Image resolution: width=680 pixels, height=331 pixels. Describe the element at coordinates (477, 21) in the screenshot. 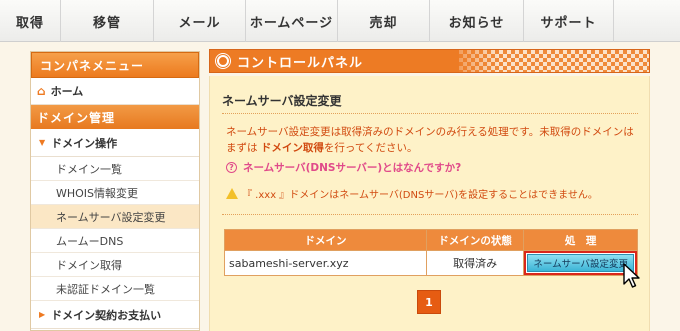

I see `nav-news: お知らせ` at that location.